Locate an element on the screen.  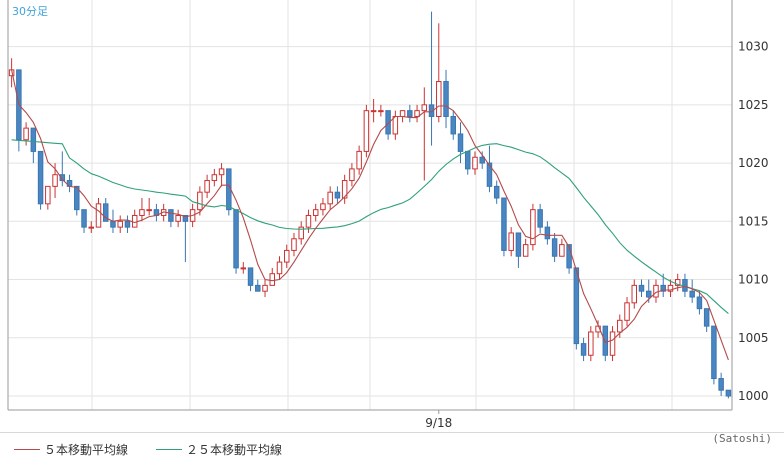
legend-item-ma5: ５本移動平均線 is located at coordinates (71, 449).